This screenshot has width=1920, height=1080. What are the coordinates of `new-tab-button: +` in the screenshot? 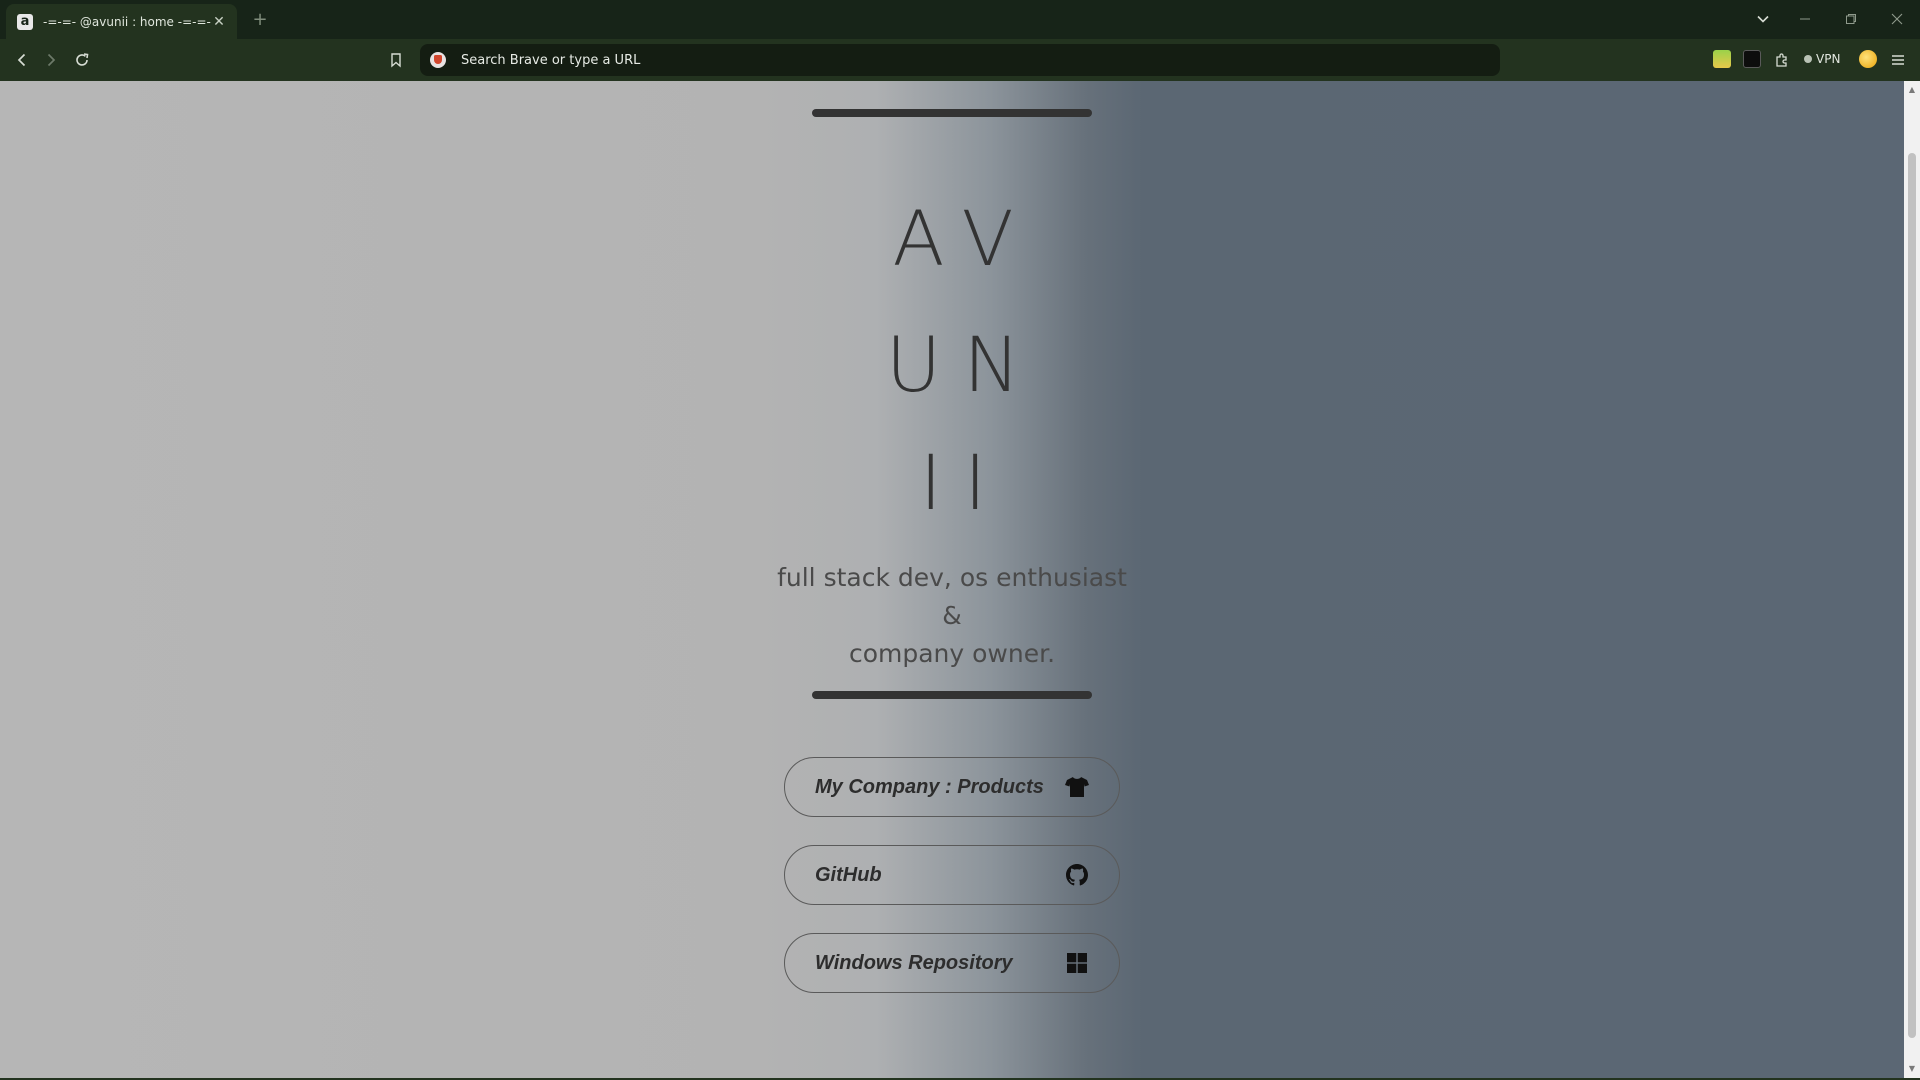 It's located at (260, 20).